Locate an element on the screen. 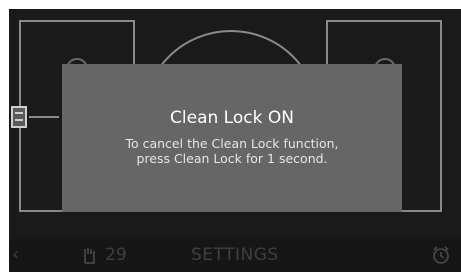 Image resolution: width=461 pixels, height=272 pixels. timer-value: 29 is located at coordinates (116, 255).